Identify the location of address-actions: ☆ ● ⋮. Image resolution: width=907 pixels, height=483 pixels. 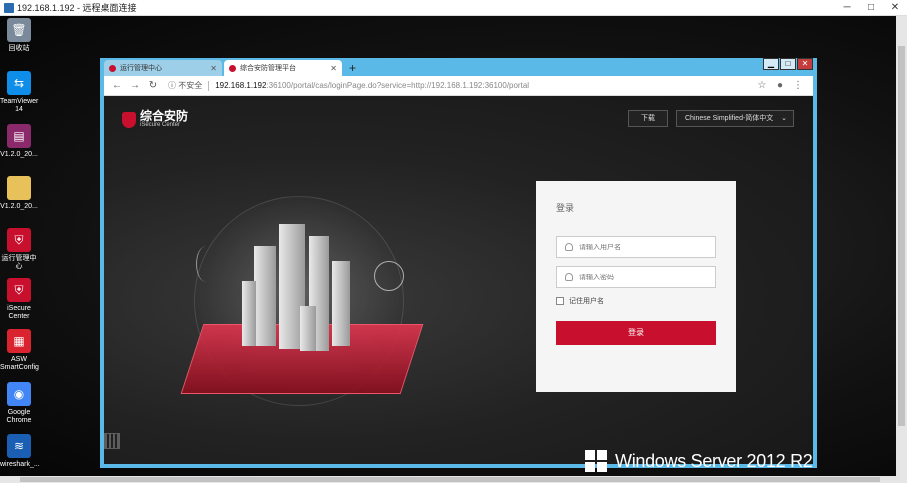
(780, 85).